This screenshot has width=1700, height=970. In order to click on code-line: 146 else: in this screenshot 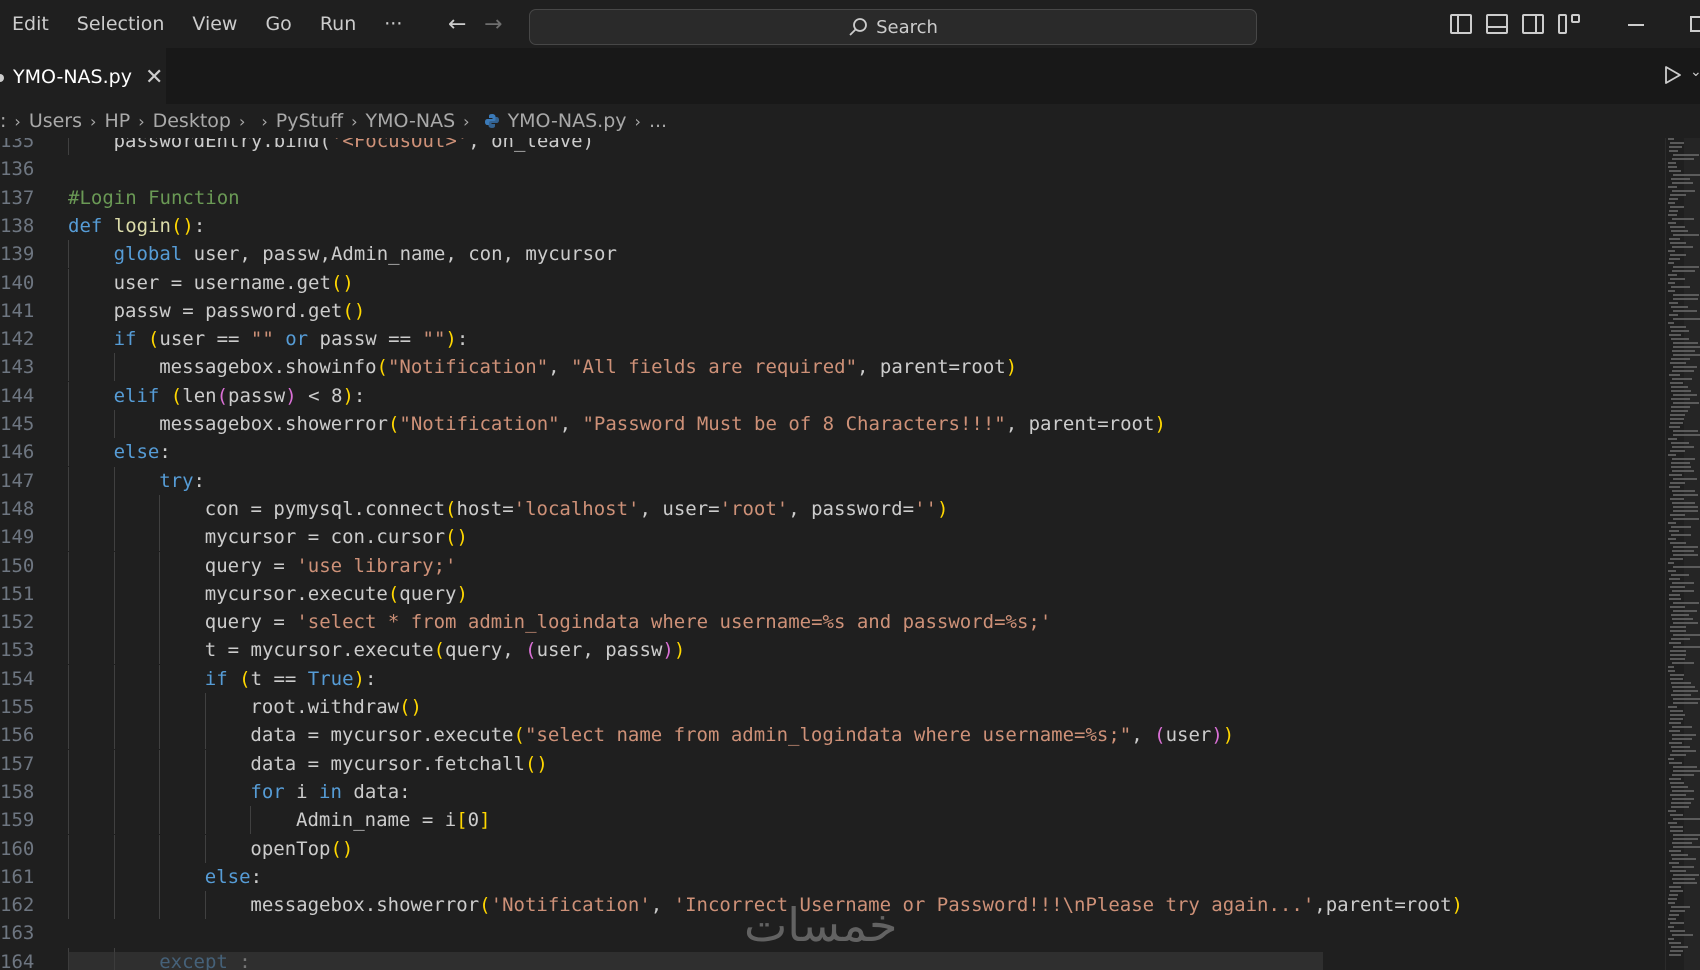, I will do `click(830, 452)`.